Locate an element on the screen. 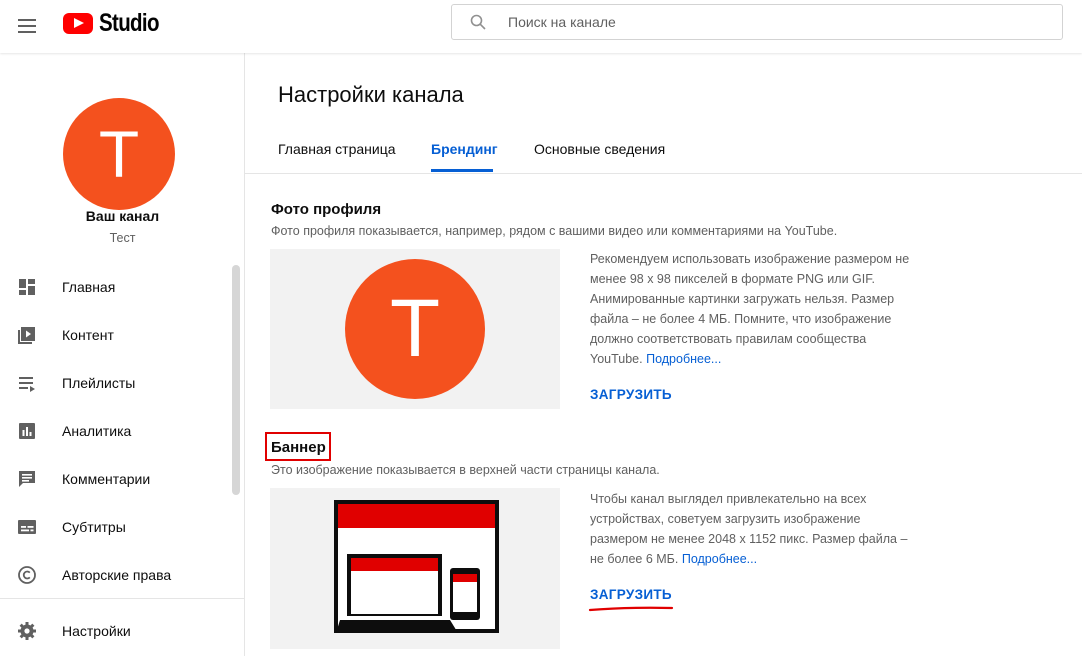 The image size is (1082, 656). devices-illustration is located at coordinates (416, 566).